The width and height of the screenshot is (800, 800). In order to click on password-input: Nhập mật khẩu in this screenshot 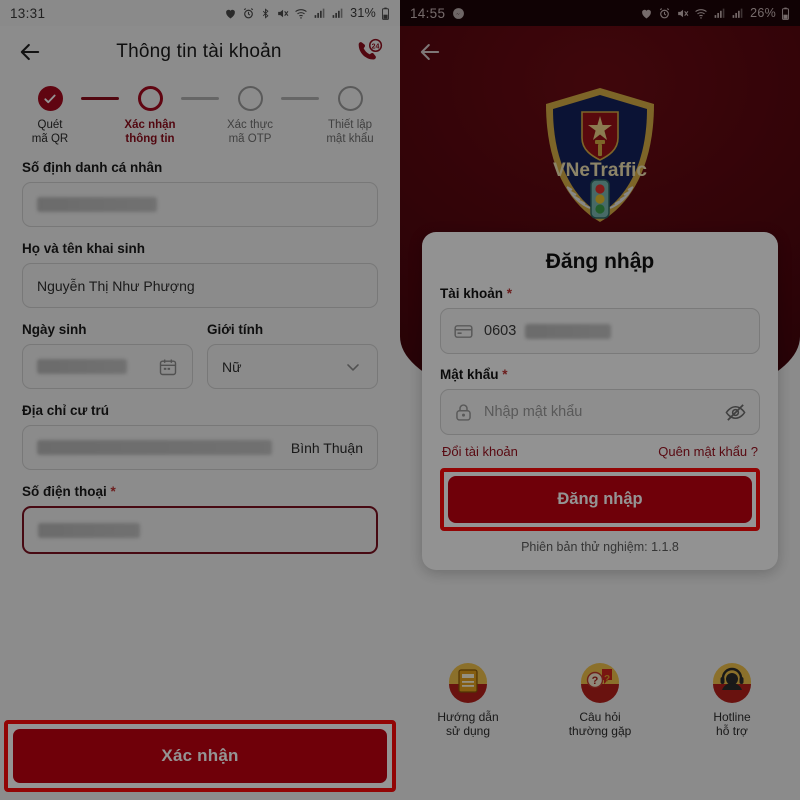, I will do `click(600, 412)`.